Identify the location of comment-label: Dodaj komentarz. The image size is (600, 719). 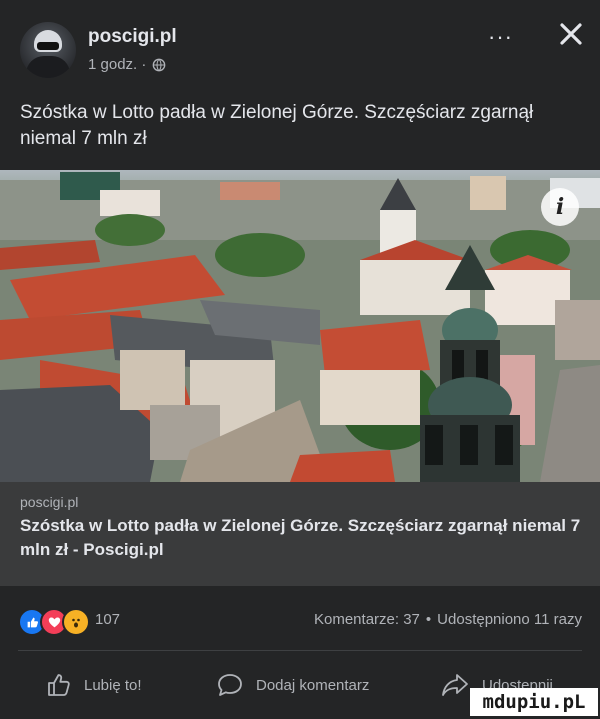
(313, 685).